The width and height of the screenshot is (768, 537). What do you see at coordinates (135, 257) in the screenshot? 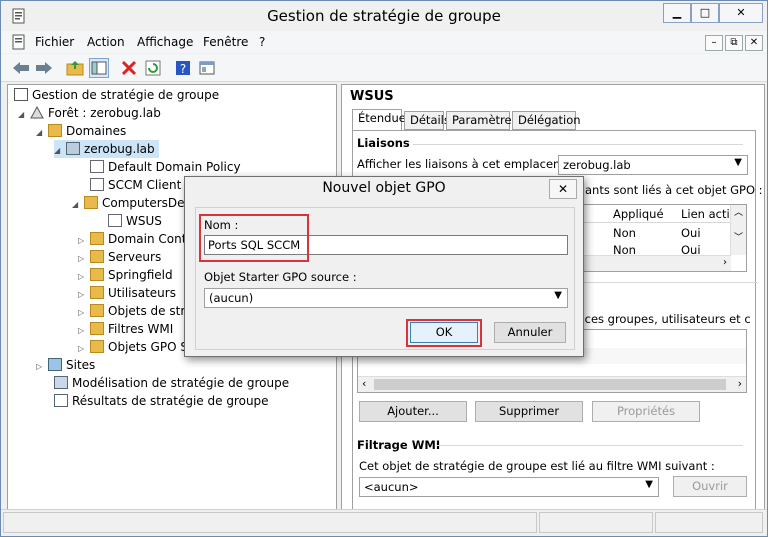
I see `tree-item-label: Serveurs` at bounding box center [135, 257].